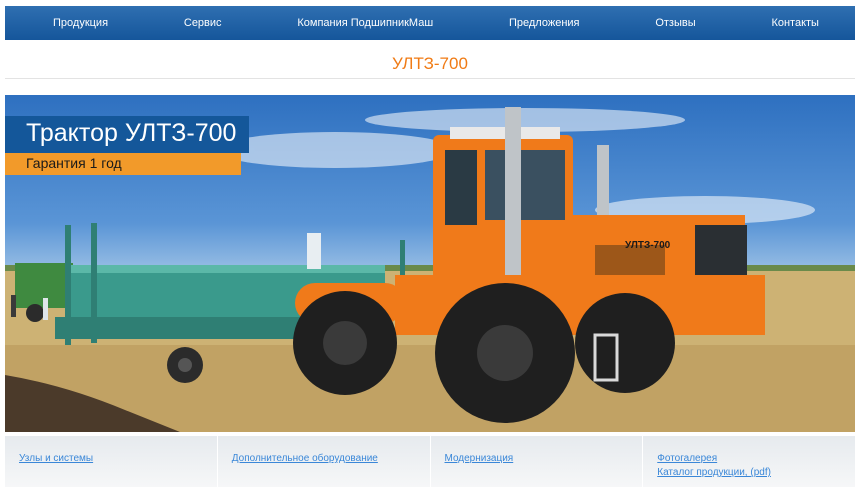  I want to click on hero-caption: Трактор УЛТЗ-700 Гарантия 1 год, so click(127, 145).